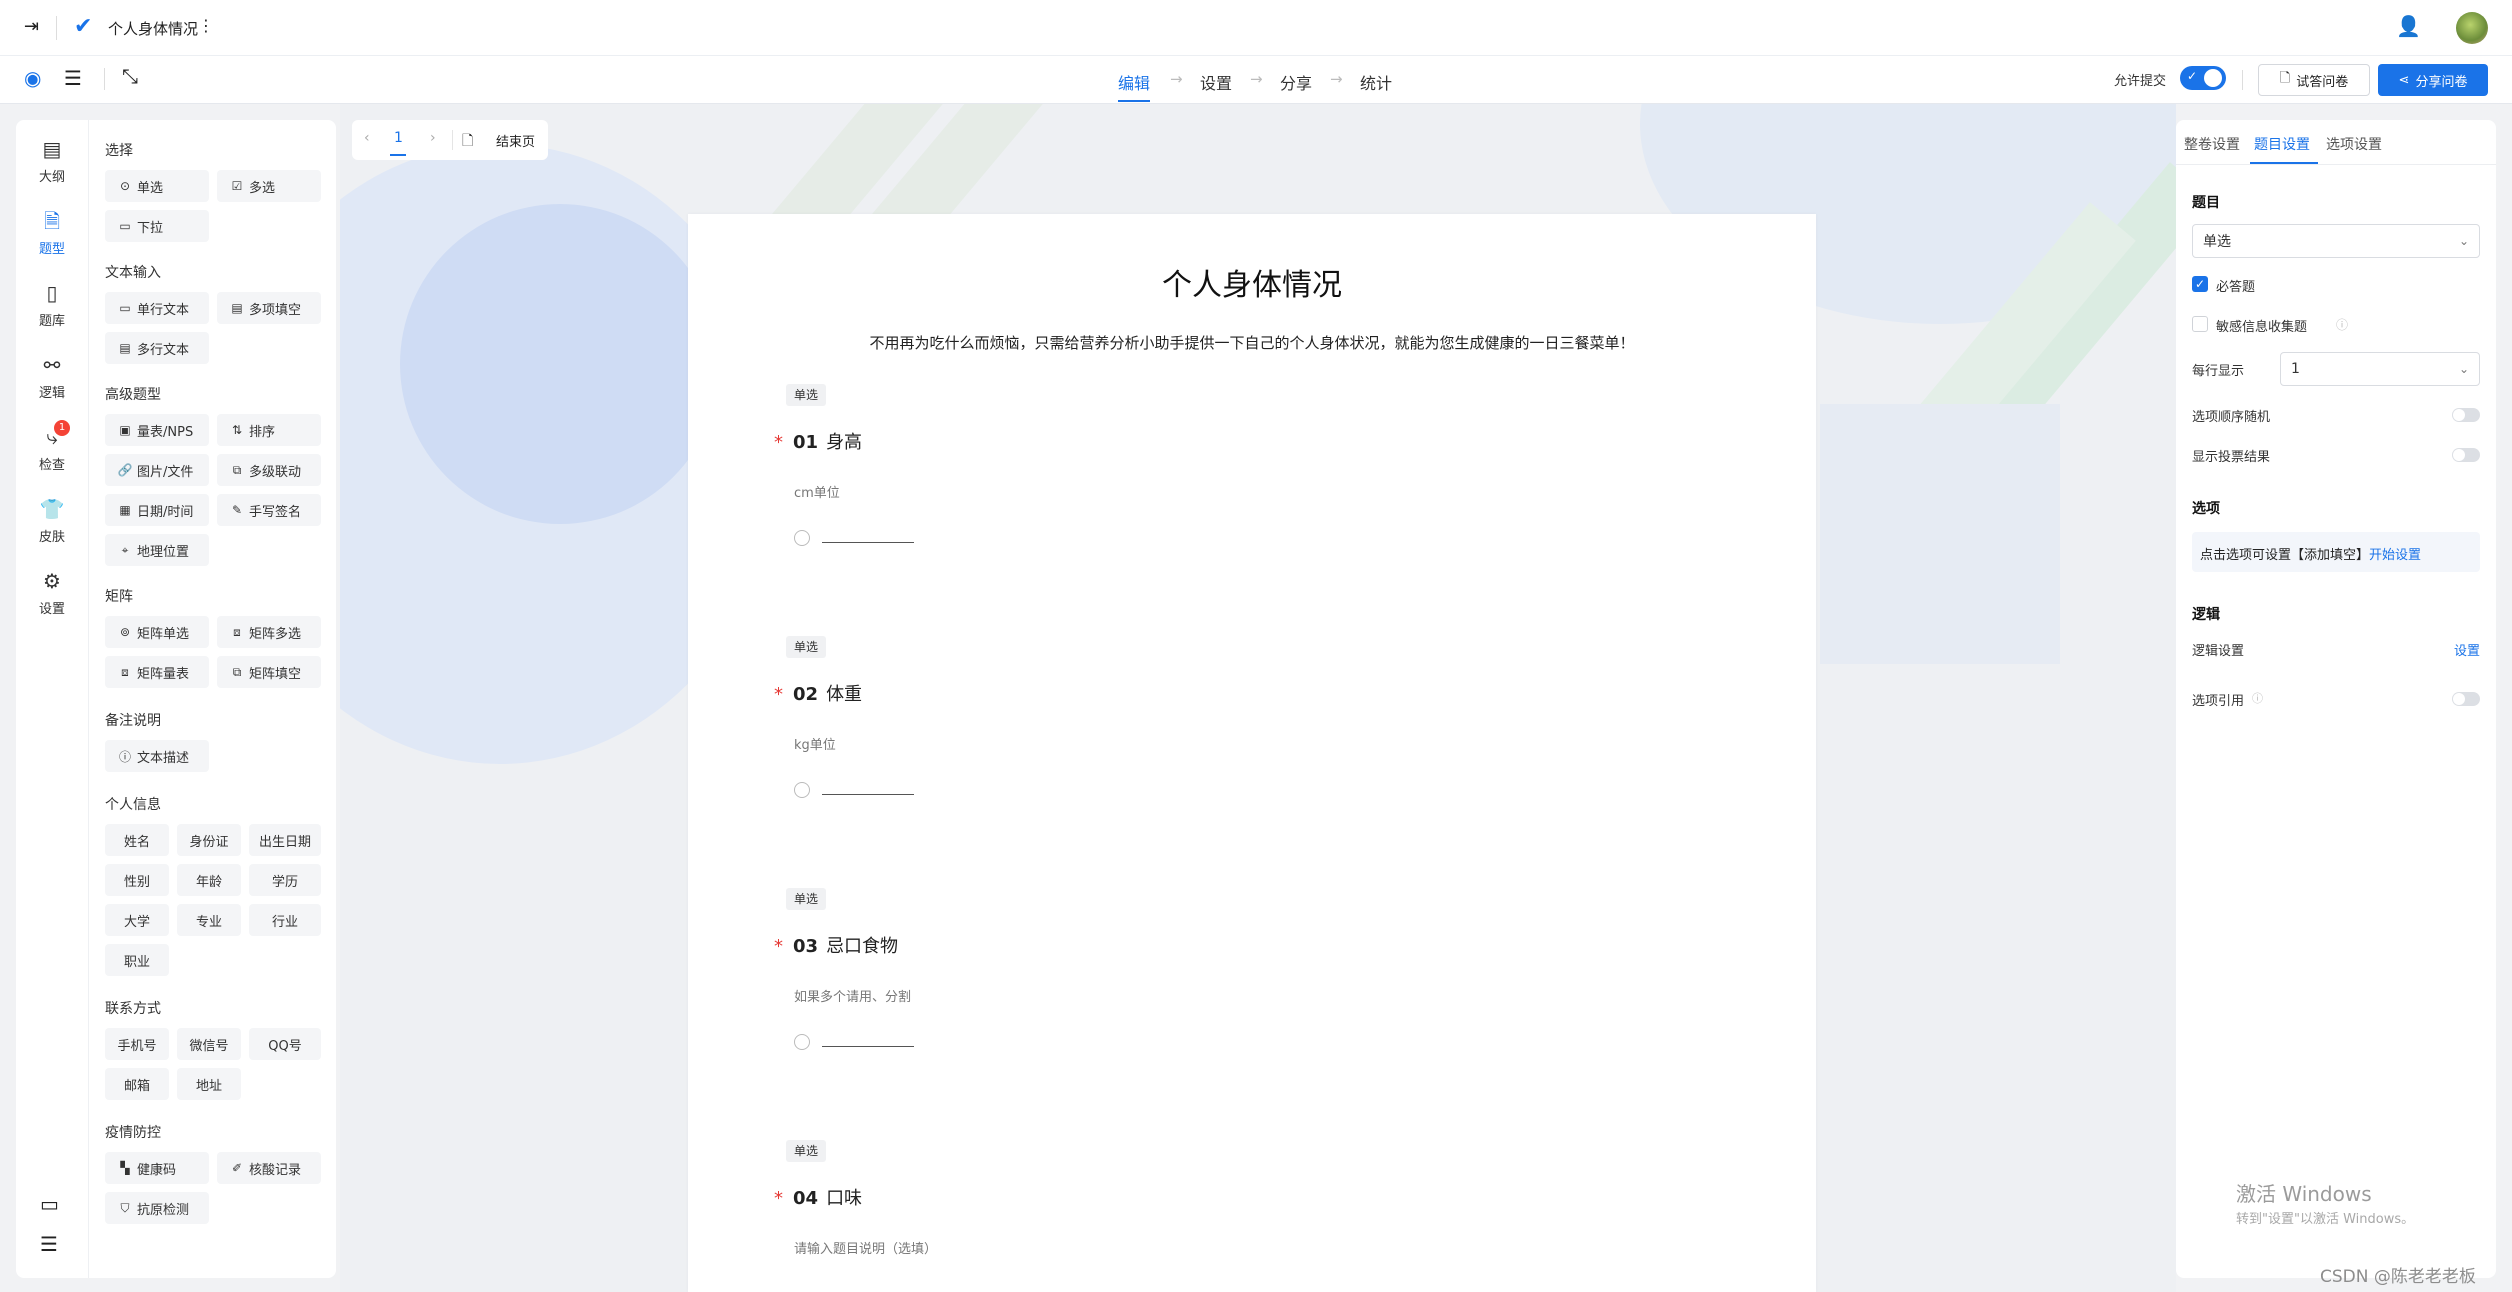  I want to click on outline-icon: ☰, so click(73, 78).